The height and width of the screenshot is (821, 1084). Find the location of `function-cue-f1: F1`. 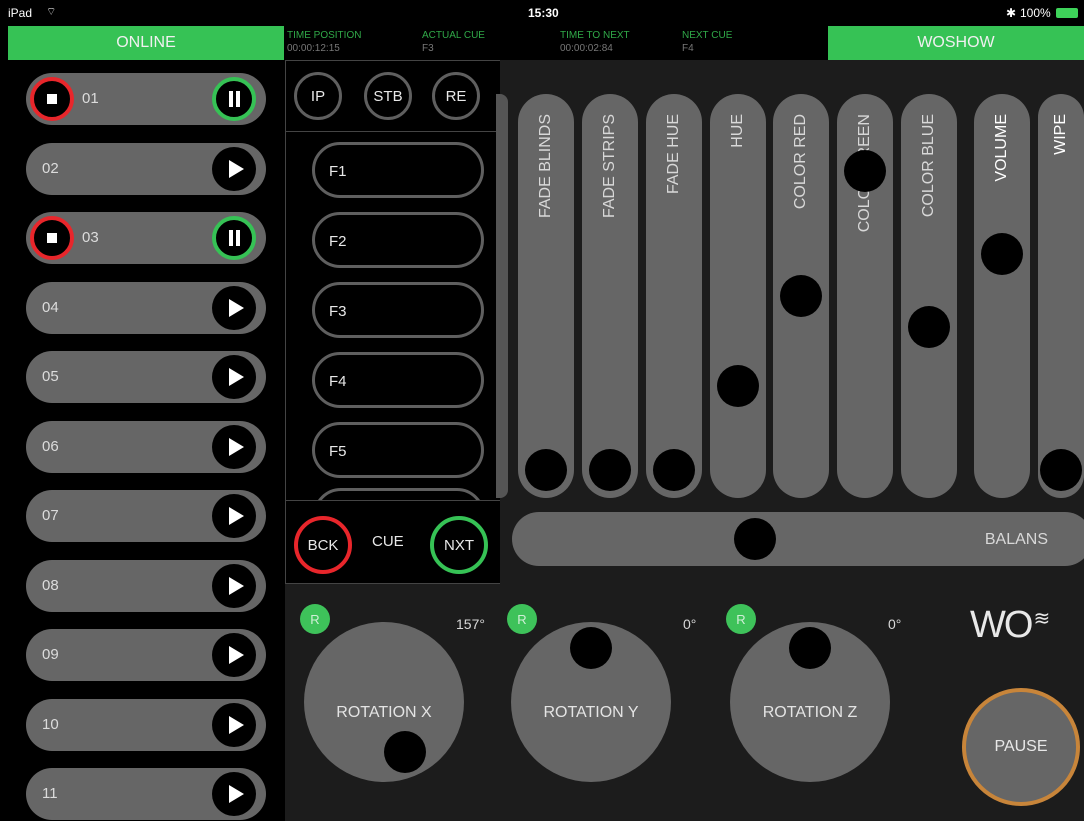

function-cue-f1: F1 is located at coordinates (398, 170).